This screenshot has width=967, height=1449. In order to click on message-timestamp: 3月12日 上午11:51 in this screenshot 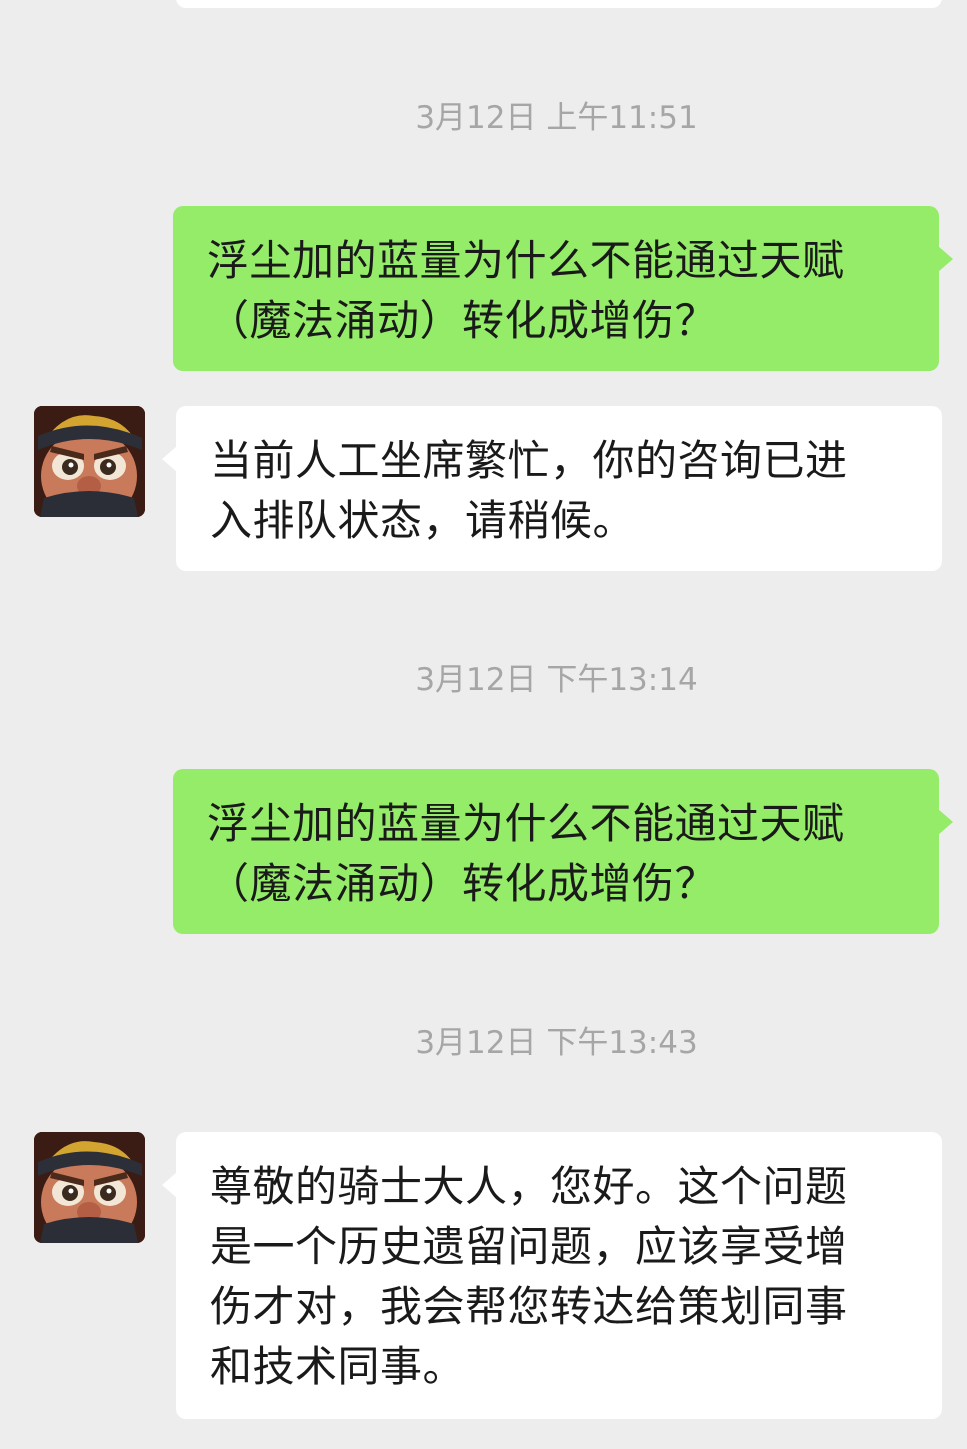, I will do `click(556, 118)`.